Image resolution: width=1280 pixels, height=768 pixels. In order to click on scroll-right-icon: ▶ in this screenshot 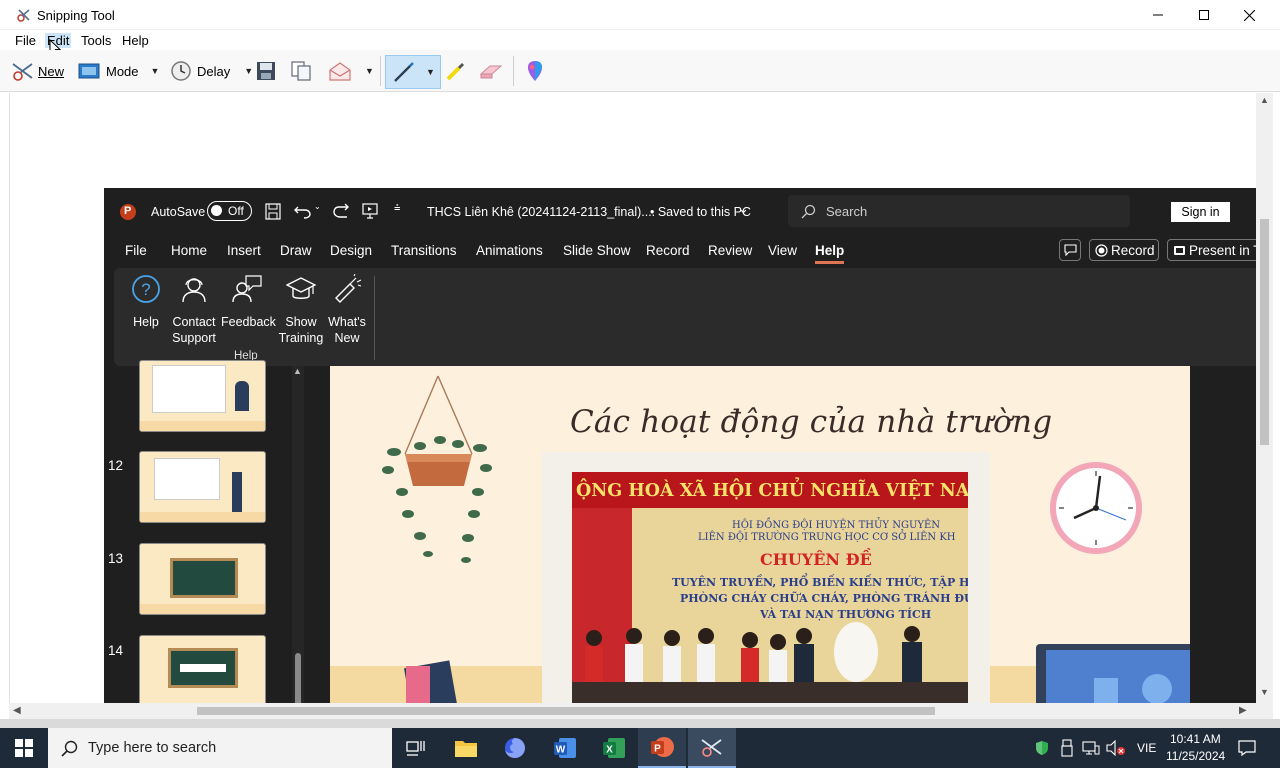, I will do `click(1243, 710)`.